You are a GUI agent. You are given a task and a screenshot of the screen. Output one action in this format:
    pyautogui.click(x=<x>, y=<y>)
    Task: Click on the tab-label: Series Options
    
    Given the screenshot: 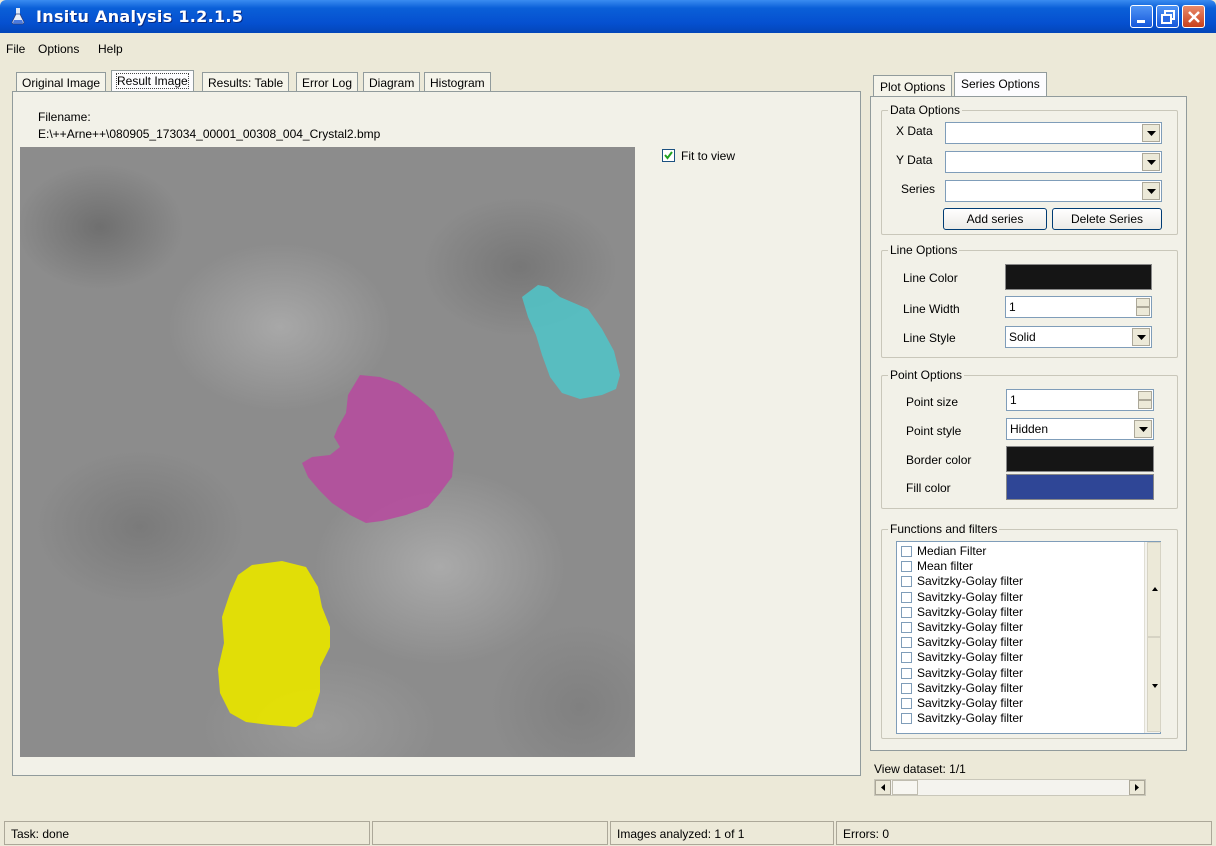 What is the action you would take?
    pyautogui.click(x=1000, y=84)
    